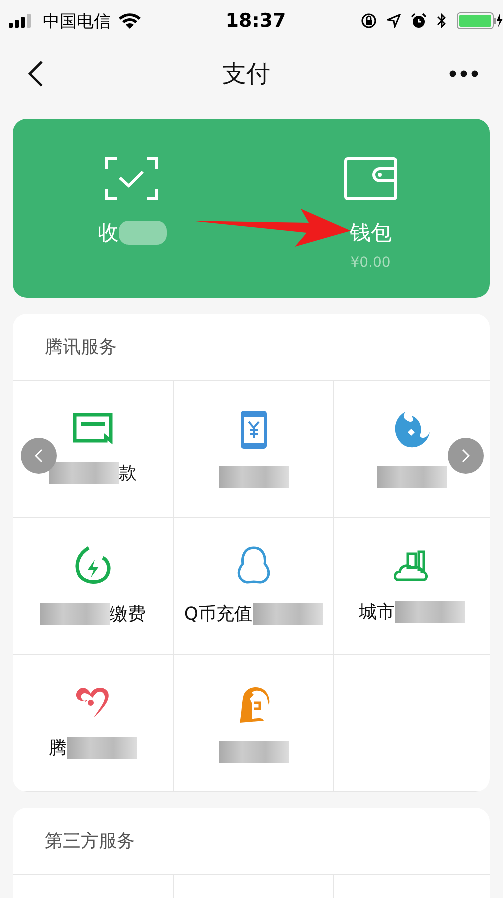 Image resolution: width=503 pixels, height=898 pixels. What do you see at coordinates (412, 566) in the screenshot?
I see `cloud-city-icon` at bounding box center [412, 566].